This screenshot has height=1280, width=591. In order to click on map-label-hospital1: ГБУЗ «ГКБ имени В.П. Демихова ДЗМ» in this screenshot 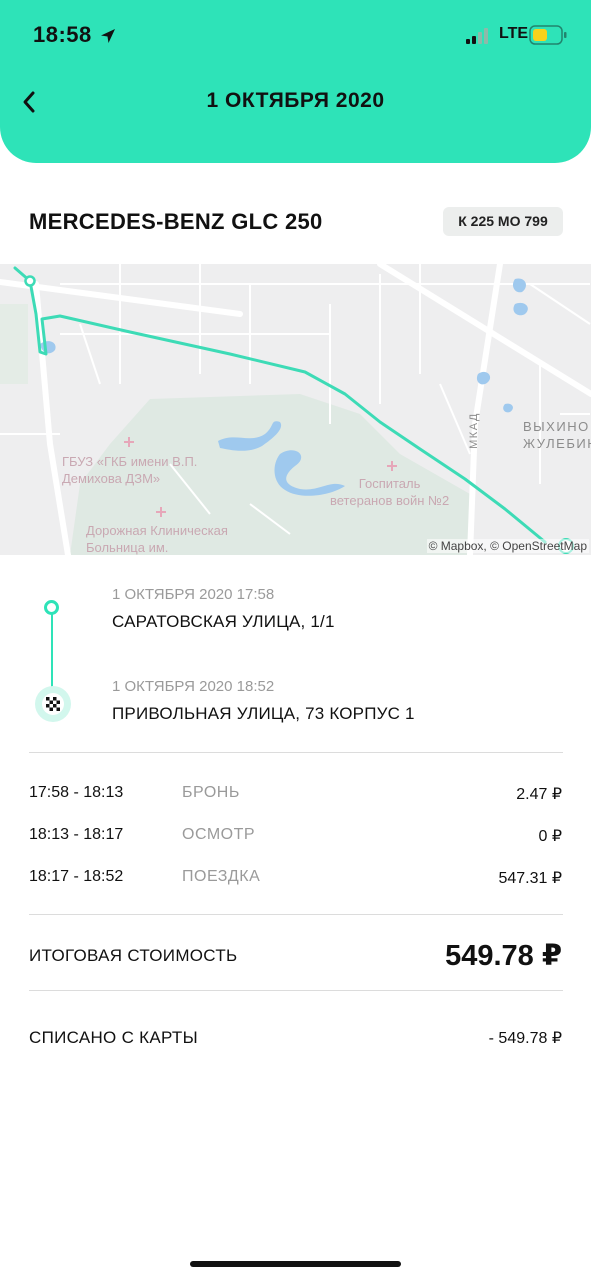, I will do `click(130, 470)`.